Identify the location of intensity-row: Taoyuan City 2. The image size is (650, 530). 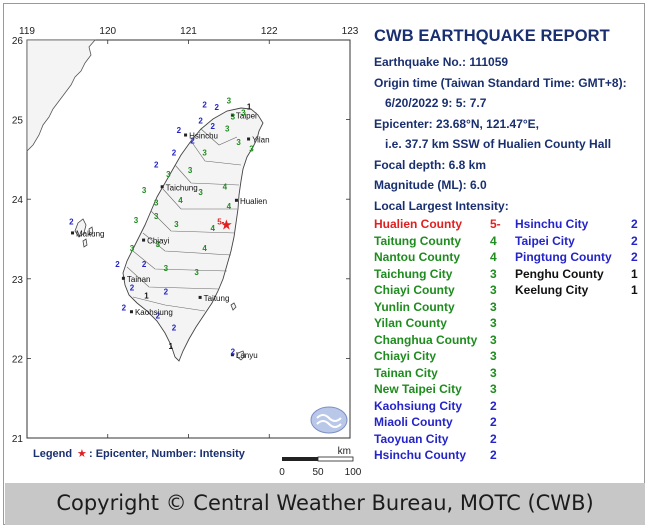
(440, 439).